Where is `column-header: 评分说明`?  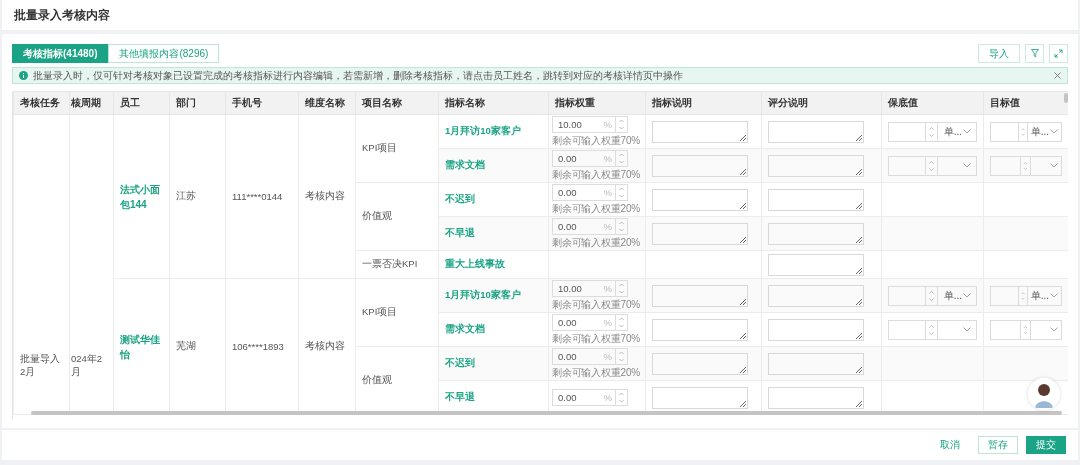 column-header: 评分说明 is located at coordinates (788, 102).